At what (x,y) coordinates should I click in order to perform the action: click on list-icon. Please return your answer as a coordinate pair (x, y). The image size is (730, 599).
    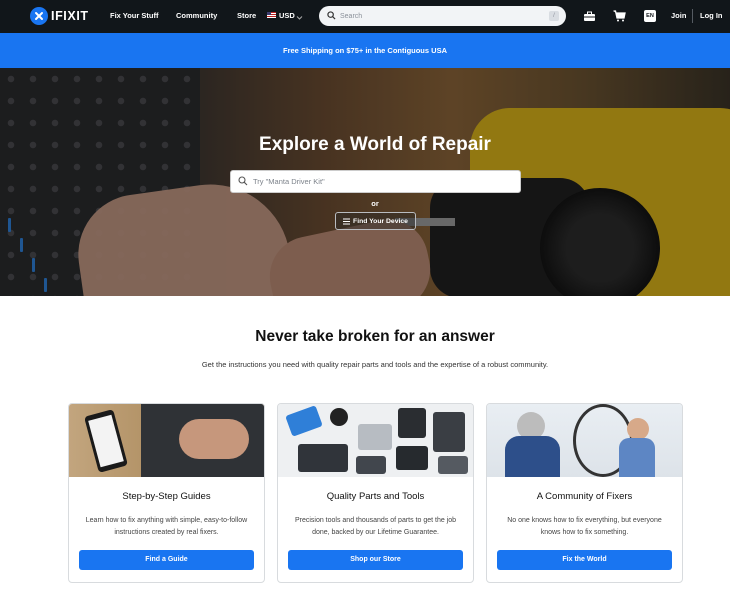
    Looking at the image, I should click on (347, 221).